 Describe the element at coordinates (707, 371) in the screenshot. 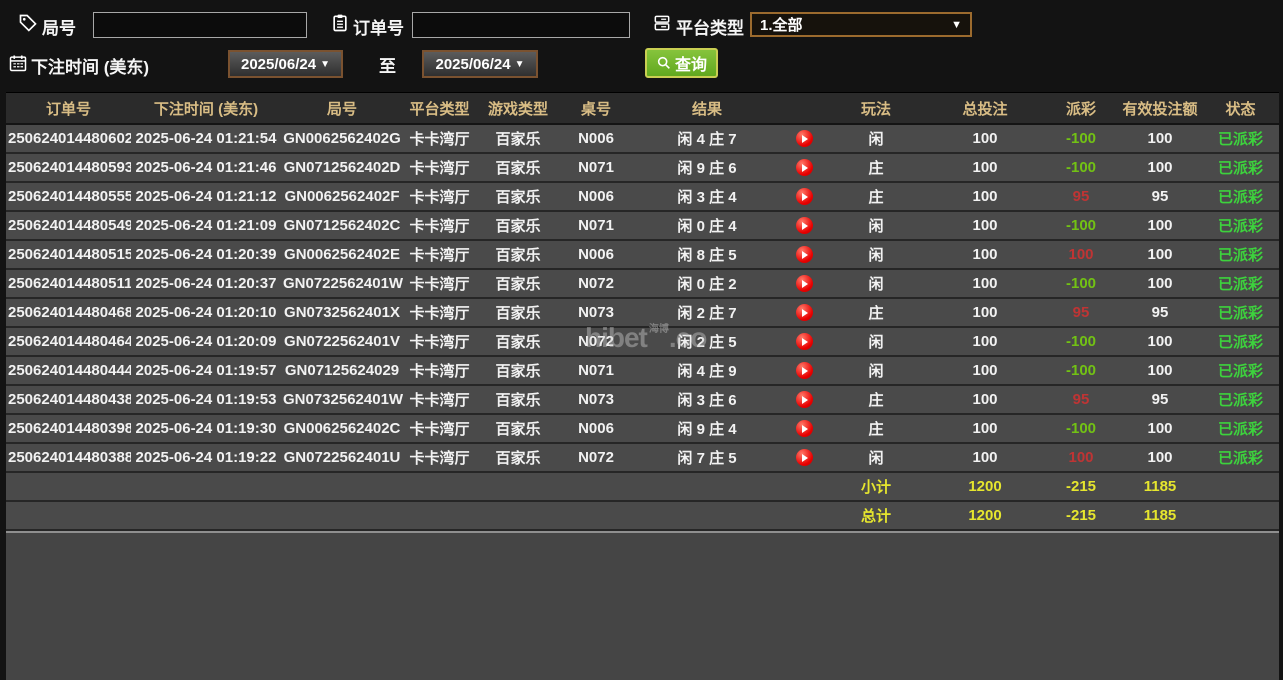

I see `cell-result: 闲 4 庄 9` at that location.